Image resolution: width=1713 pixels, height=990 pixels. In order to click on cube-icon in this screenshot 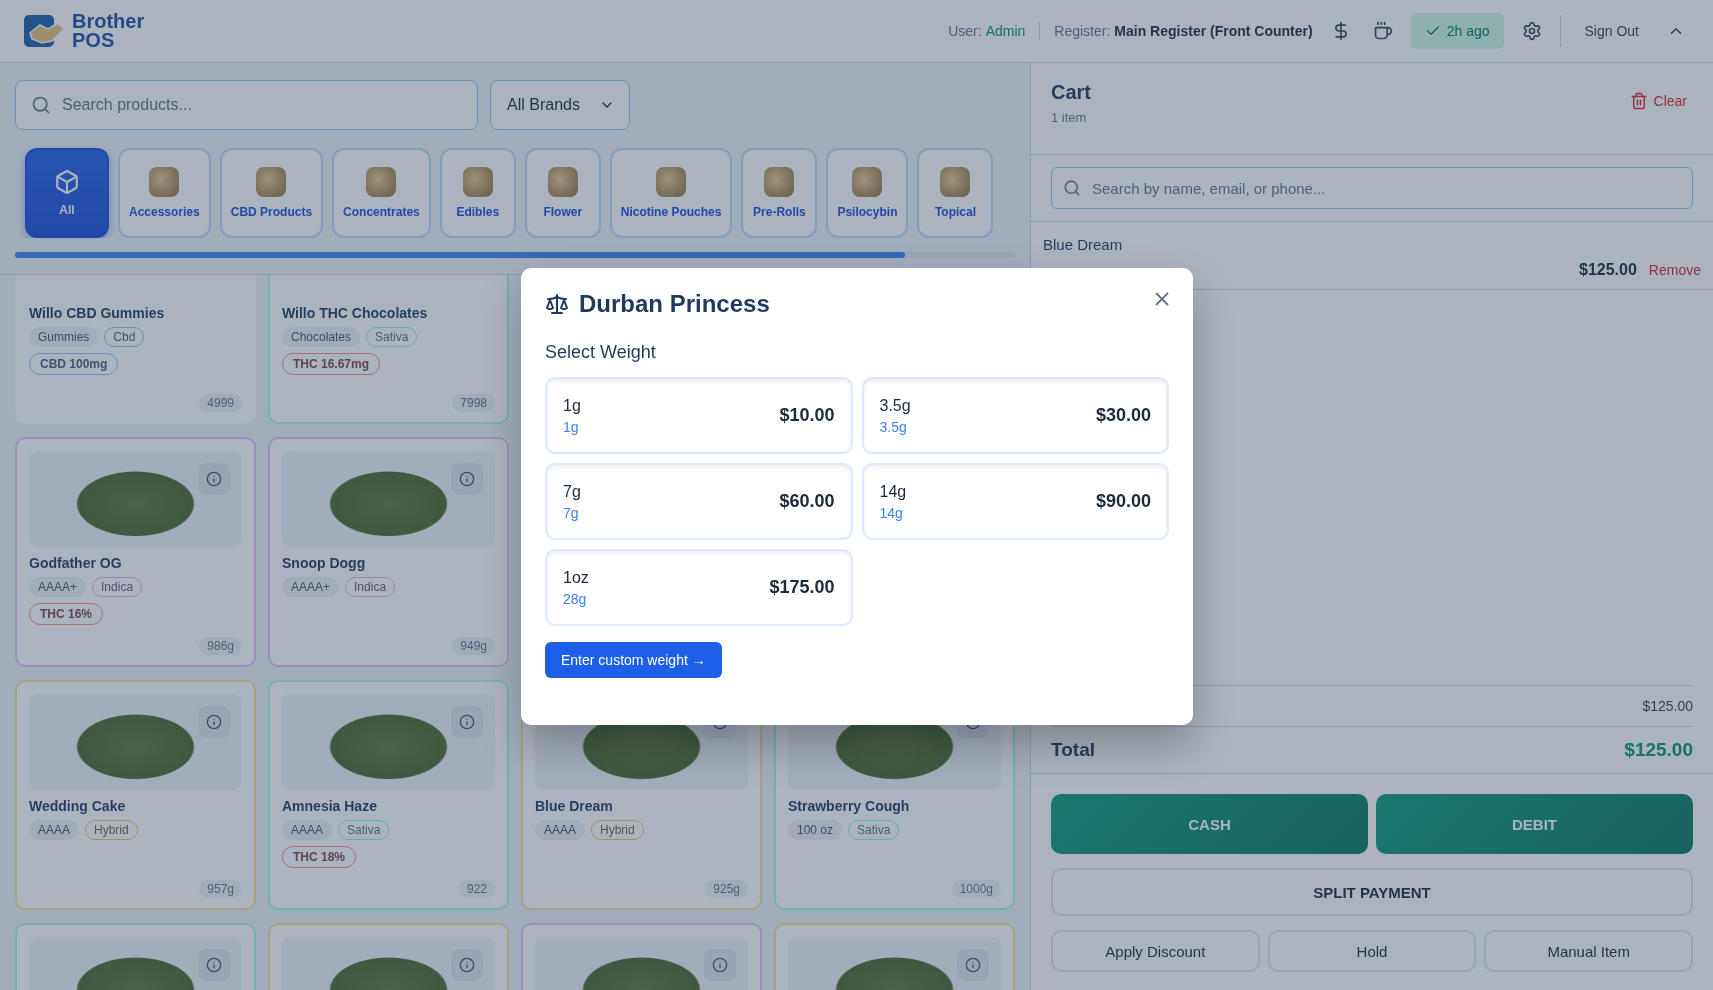, I will do `click(67, 182)`.